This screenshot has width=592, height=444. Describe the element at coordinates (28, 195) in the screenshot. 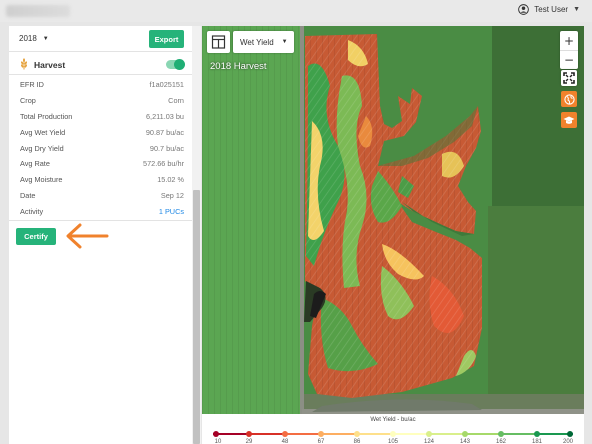

I see `info-label: Date` at that location.